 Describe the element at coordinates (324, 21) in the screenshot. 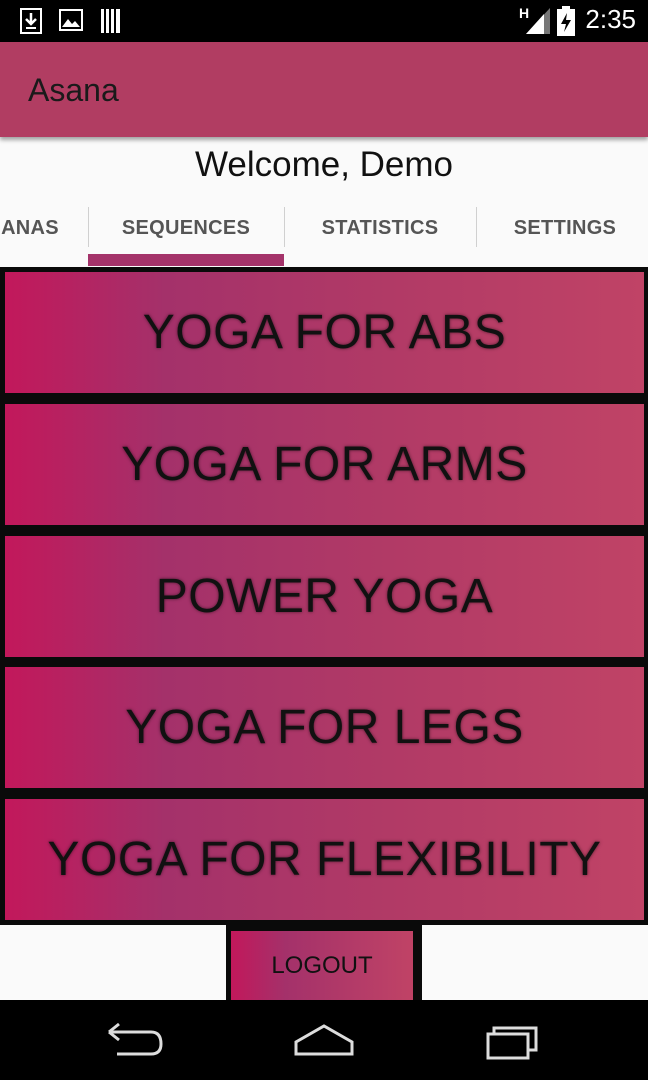

I see `status-bar: H 2:35` at that location.